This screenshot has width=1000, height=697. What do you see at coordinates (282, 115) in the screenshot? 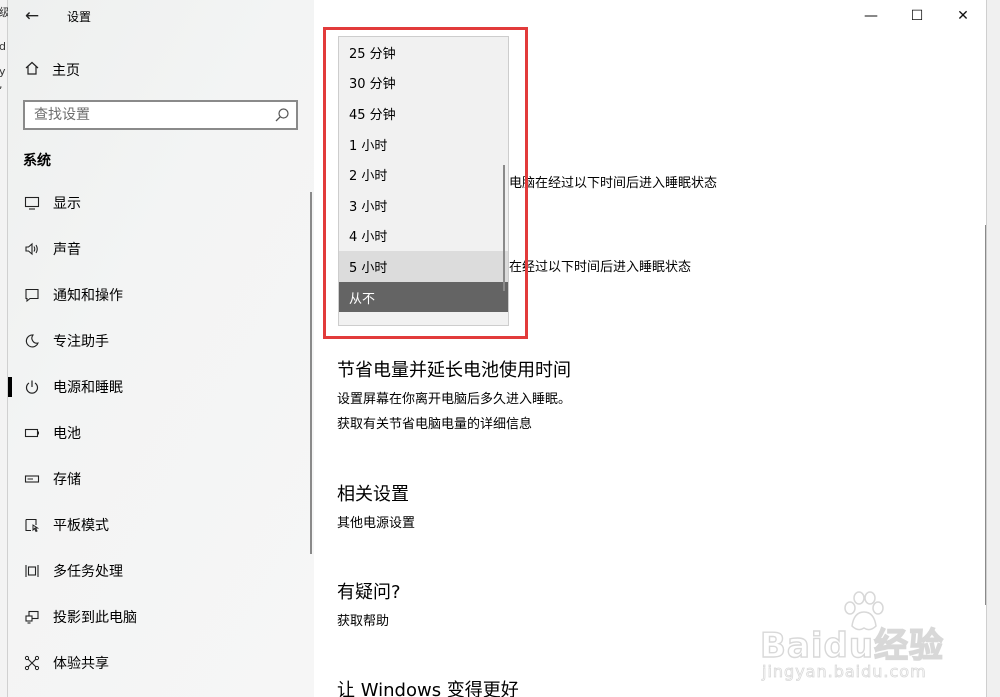
I see `search-icon` at bounding box center [282, 115].